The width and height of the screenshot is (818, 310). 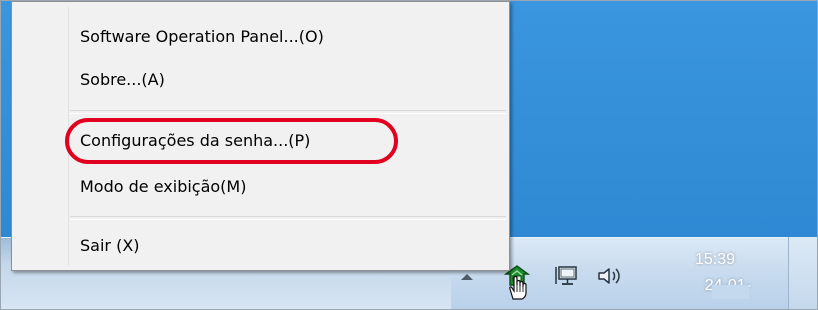 What do you see at coordinates (802, 273) in the screenshot?
I see `show-desktop-button` at bounding box center [802, 273].